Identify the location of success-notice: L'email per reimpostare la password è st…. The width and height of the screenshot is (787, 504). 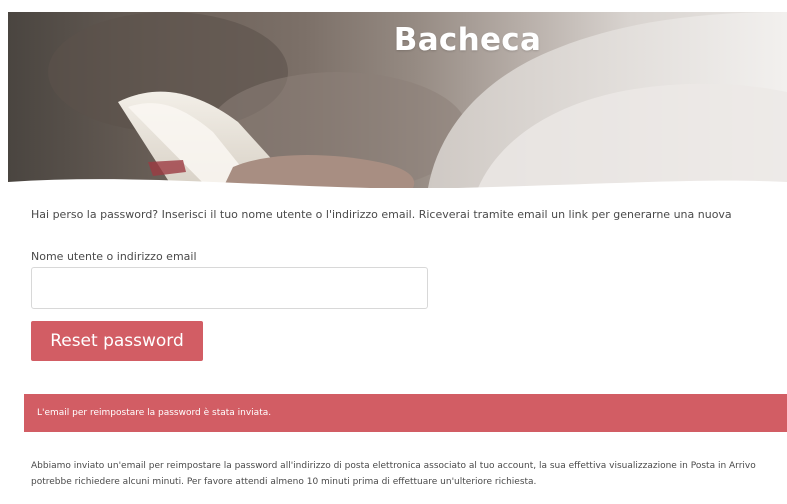
(405, 413).